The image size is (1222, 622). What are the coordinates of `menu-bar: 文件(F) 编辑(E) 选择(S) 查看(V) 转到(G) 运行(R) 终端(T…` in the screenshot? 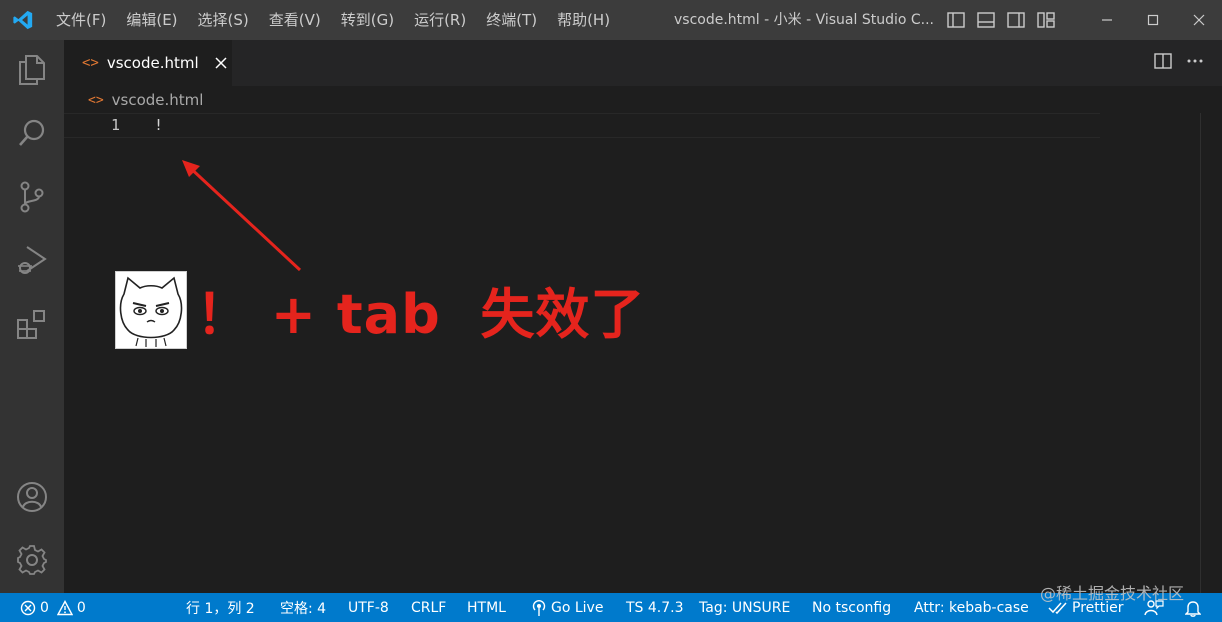 It's located at (333, 20).